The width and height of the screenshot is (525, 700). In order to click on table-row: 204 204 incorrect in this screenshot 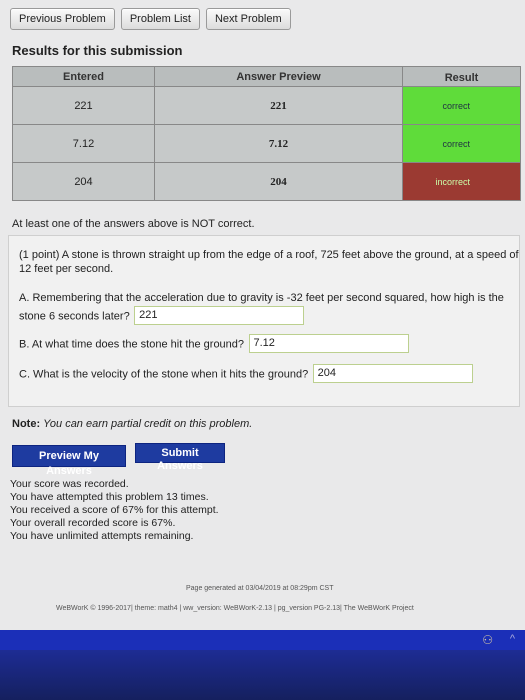, I will do `click(266, 181)`.